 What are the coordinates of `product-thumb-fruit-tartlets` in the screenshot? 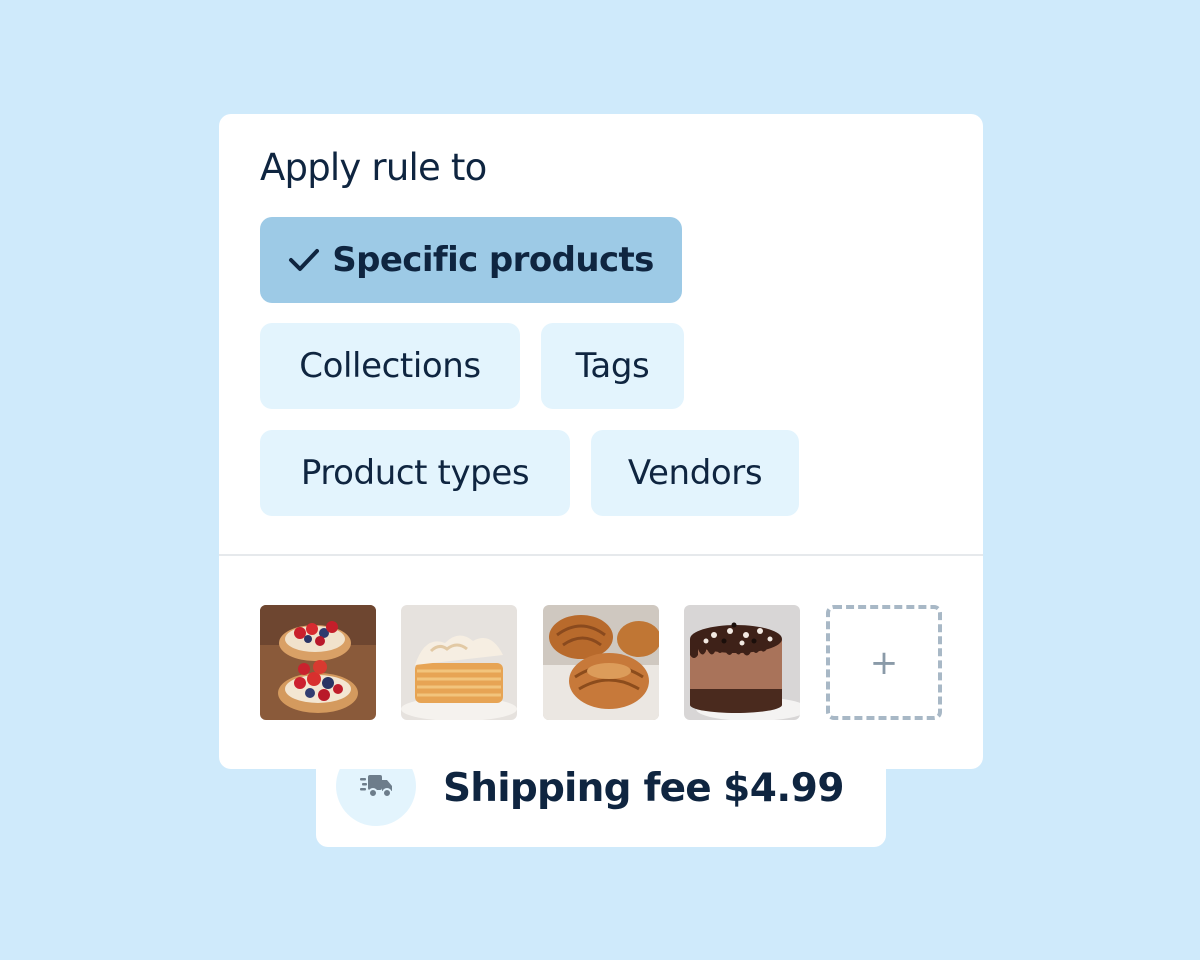 It's located at (318, 662).